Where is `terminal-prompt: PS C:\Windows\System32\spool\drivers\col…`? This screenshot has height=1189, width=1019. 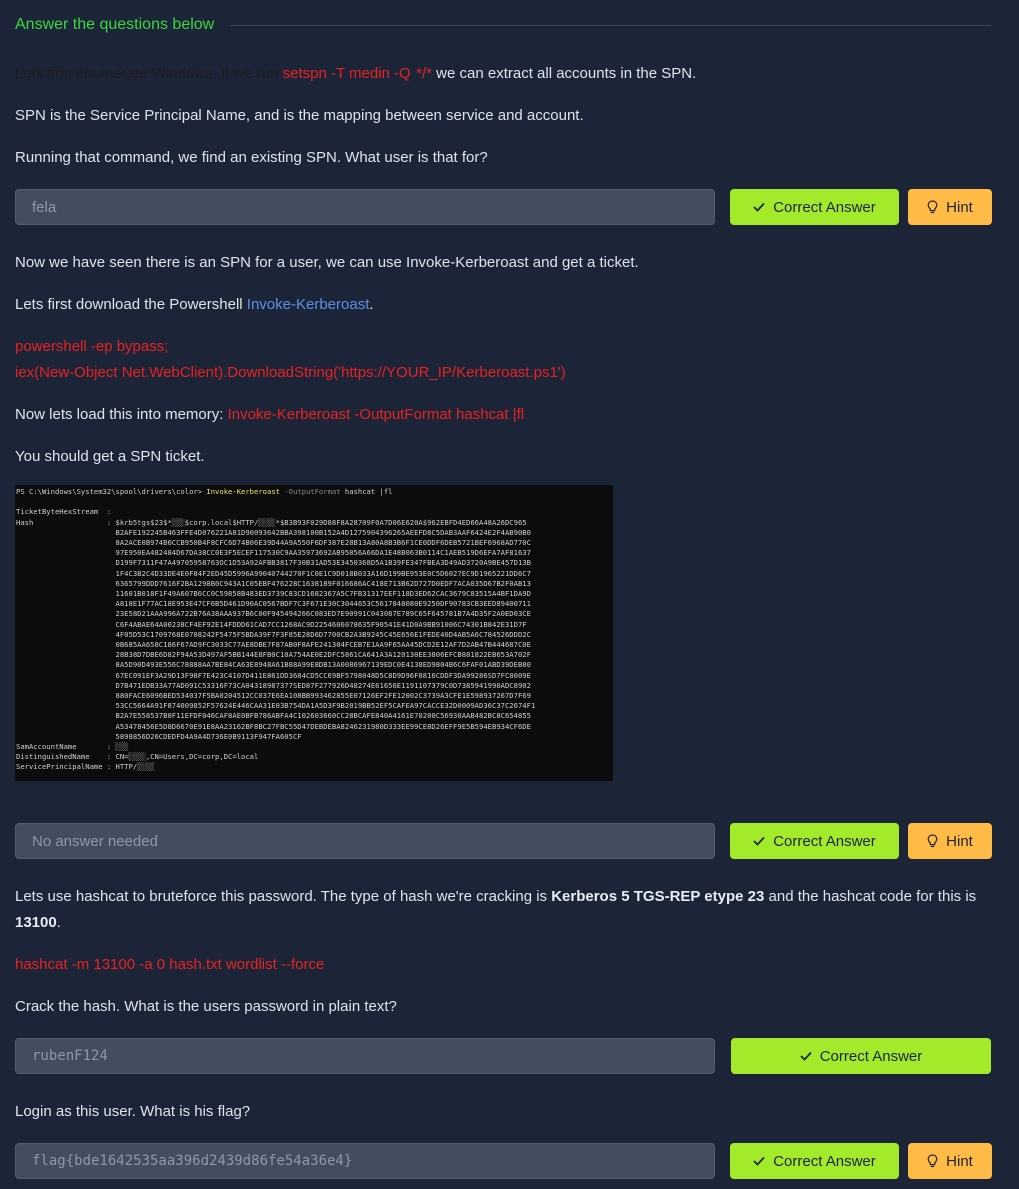
terminal-prompt: PS C:\Windows\System32\spool\drivers\col… is located at coordinates (111, 491).